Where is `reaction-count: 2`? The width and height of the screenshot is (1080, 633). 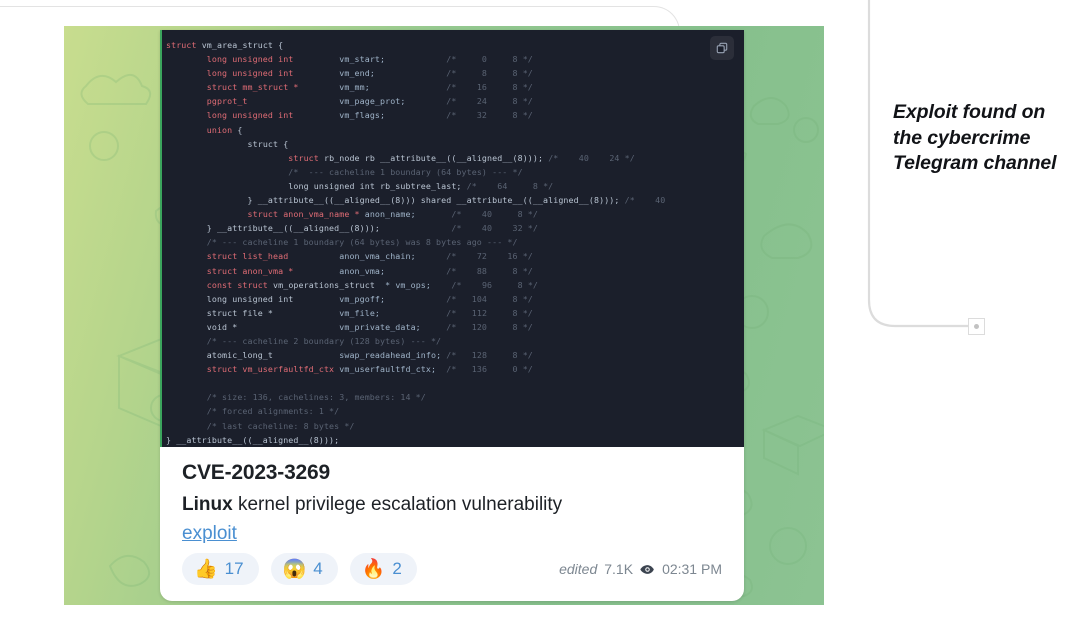 reaction-count: 2 is located at coordinates (397, 568).